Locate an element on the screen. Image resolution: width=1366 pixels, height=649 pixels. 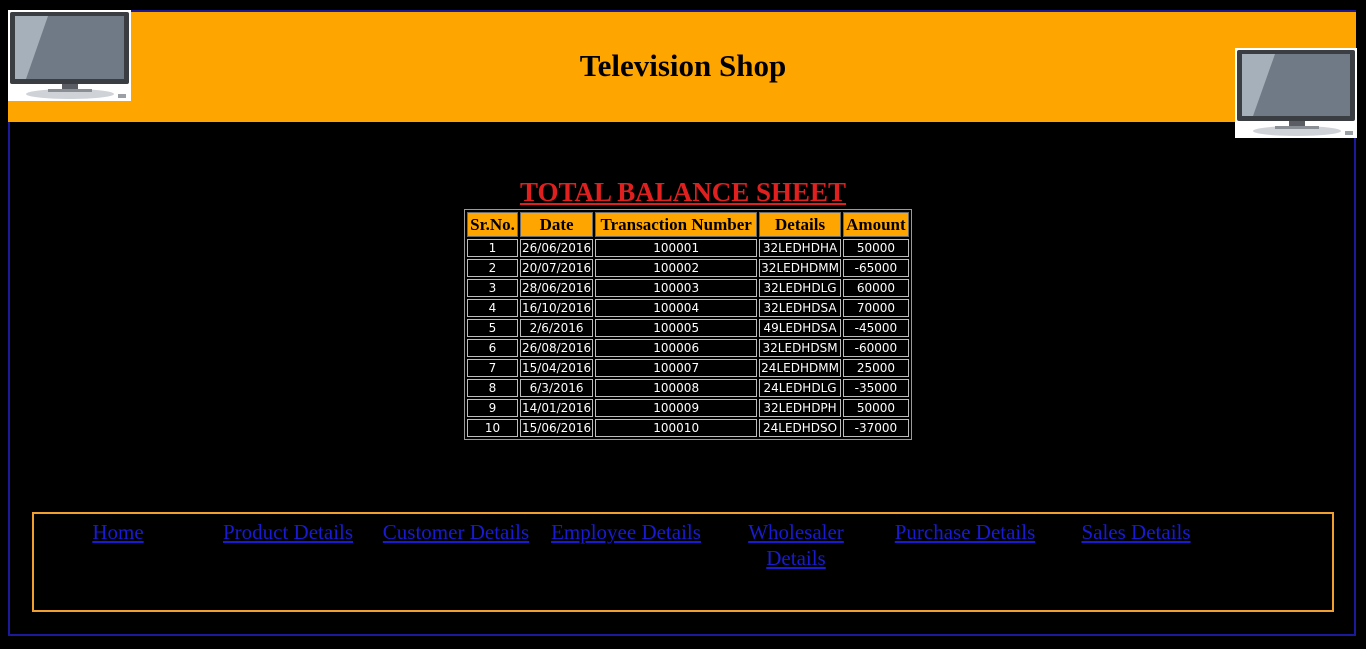
column-header-details: Details is located at coordinates (800, 224).